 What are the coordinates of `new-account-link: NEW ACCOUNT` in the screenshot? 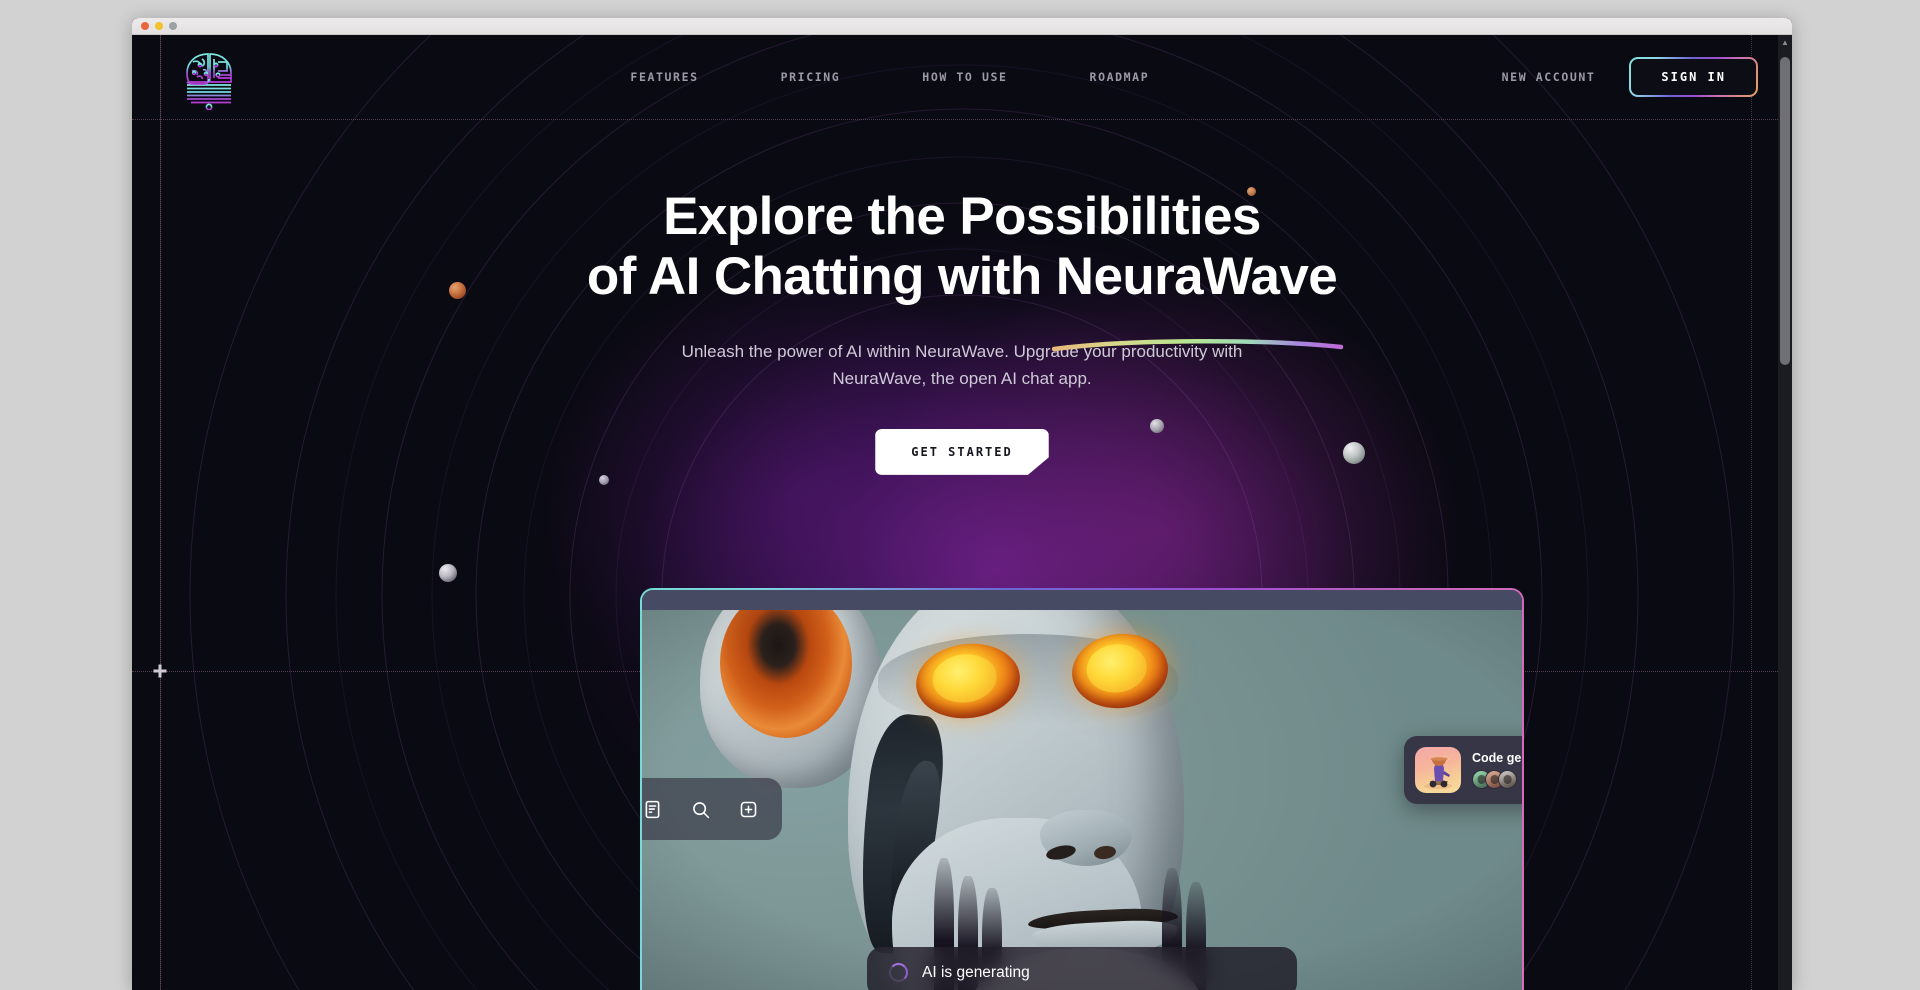 It's located at (1549, 77).